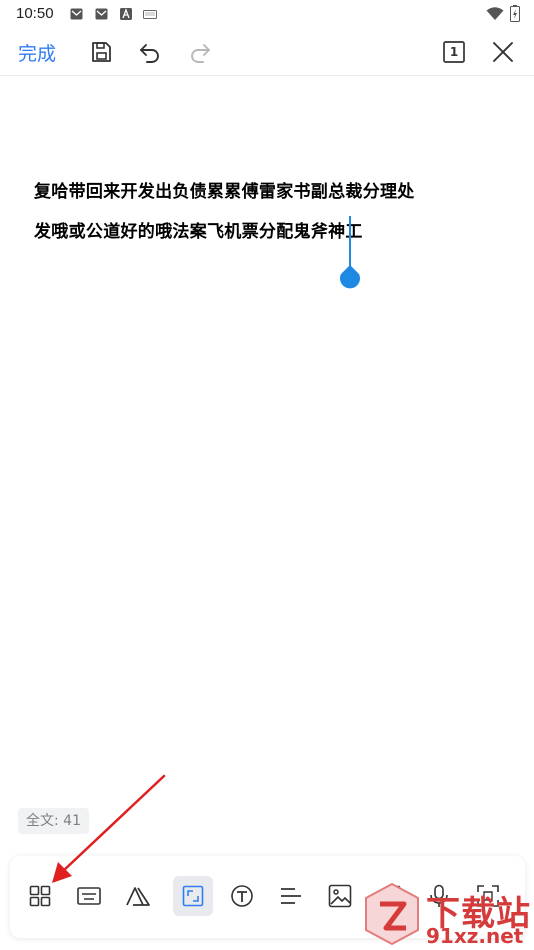 Image resolution: width=534 pixels, height=950 pixels. What do you see at coordinates (267, 53) in the screenshot?
I see `editor-toolbar: 完成 1` at bounding box center [267, 53].